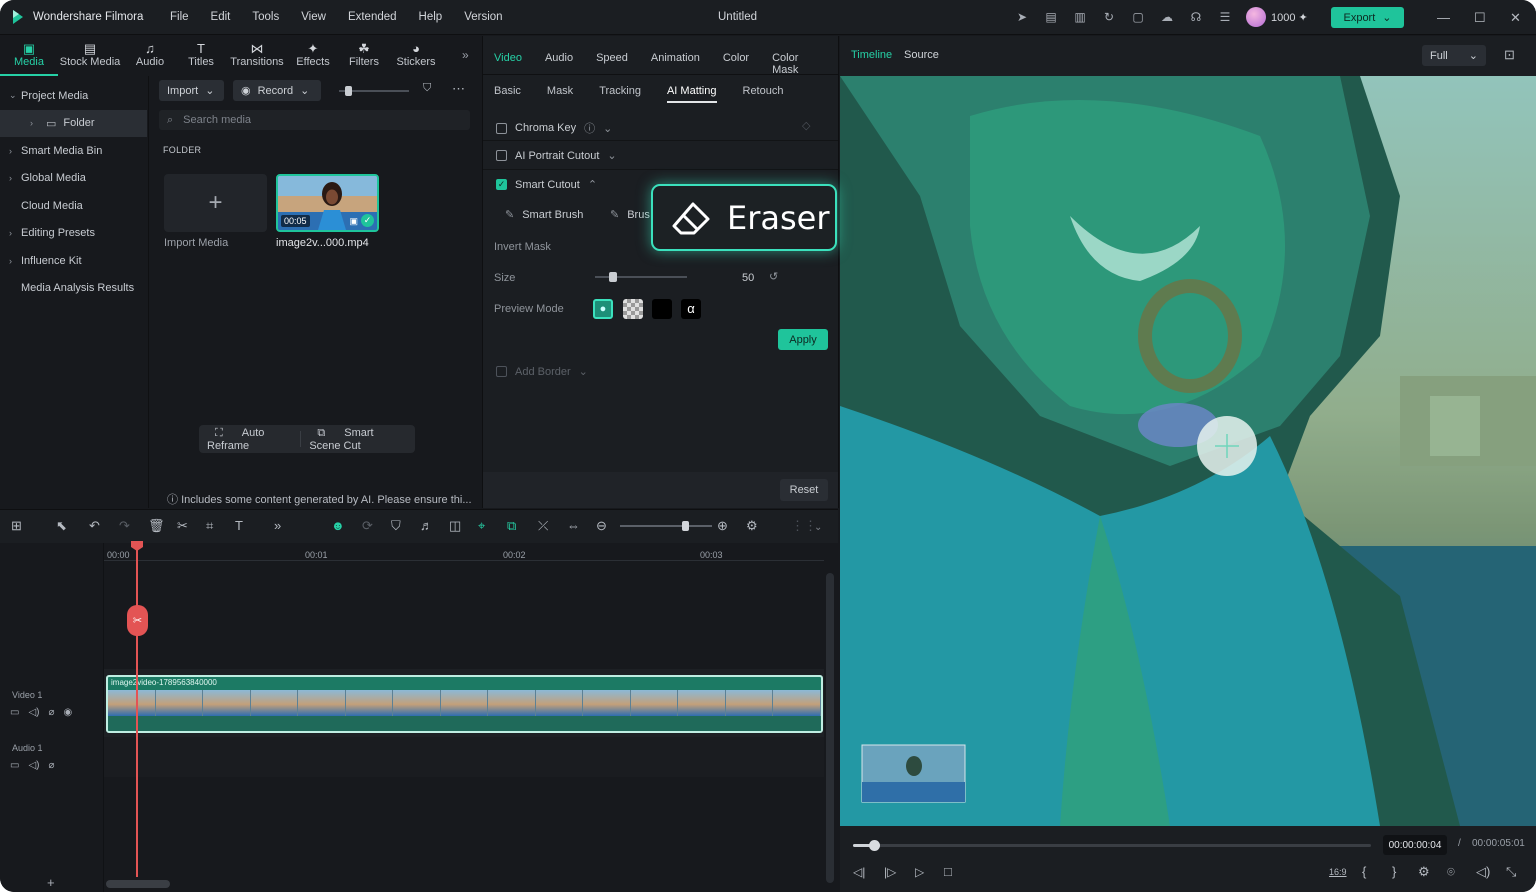 Image resolution: width=1536 pixels, height=892 pixels. Describe the element at coordinates (641, 277) in the screenshot. I see `size-slider` at that location.